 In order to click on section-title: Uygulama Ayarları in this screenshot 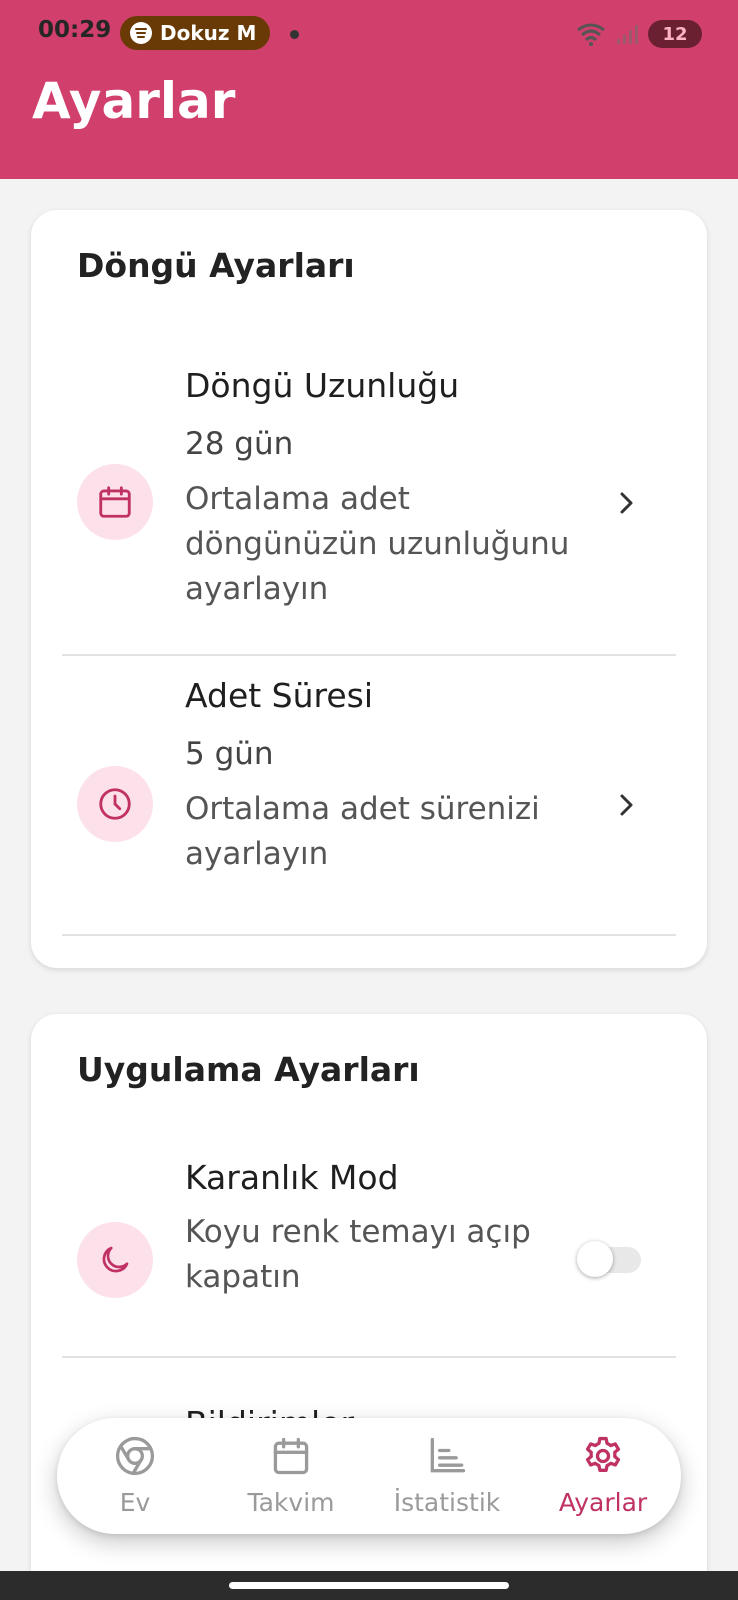, I will do `click(248, 1069)`.